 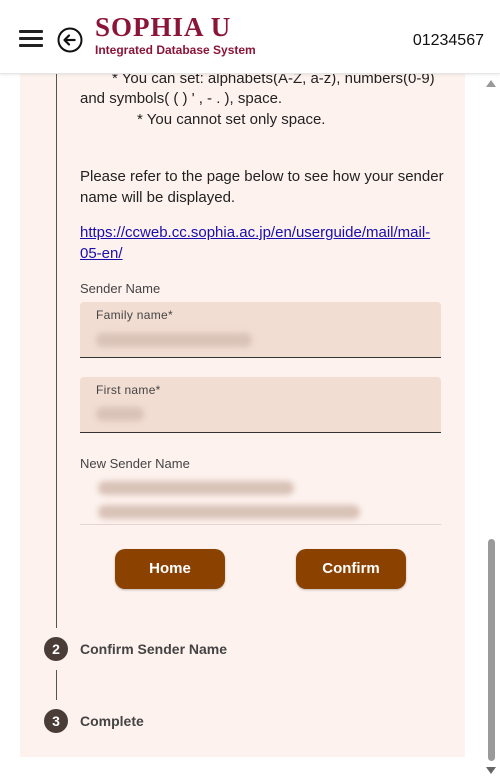 What do you see at coordinates (120, 288) in the screenshot?
I see `sender-name-label: Sender Name` at bounding box center [120, 288].